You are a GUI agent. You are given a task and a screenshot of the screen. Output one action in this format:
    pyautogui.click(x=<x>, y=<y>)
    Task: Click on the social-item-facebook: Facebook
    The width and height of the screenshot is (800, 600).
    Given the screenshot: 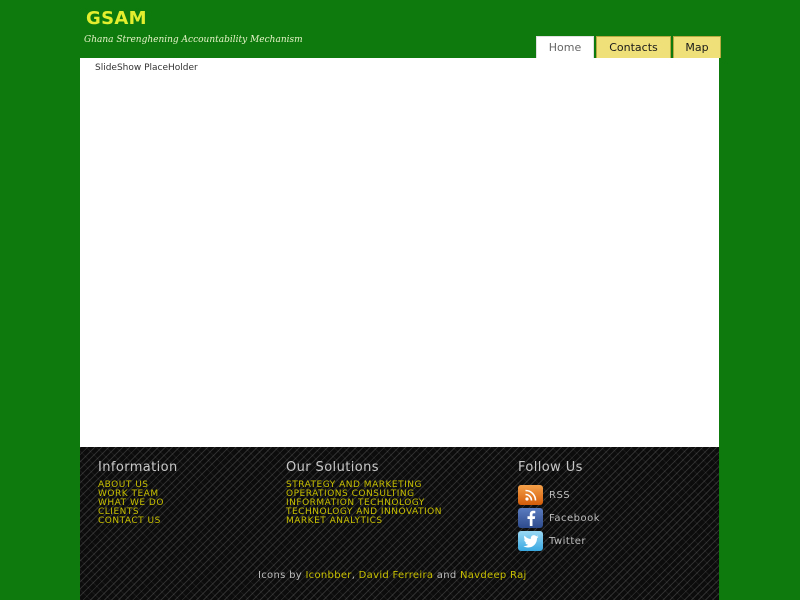 What is the action you would take?
    pyautogui.click(x=559, y=518)
    